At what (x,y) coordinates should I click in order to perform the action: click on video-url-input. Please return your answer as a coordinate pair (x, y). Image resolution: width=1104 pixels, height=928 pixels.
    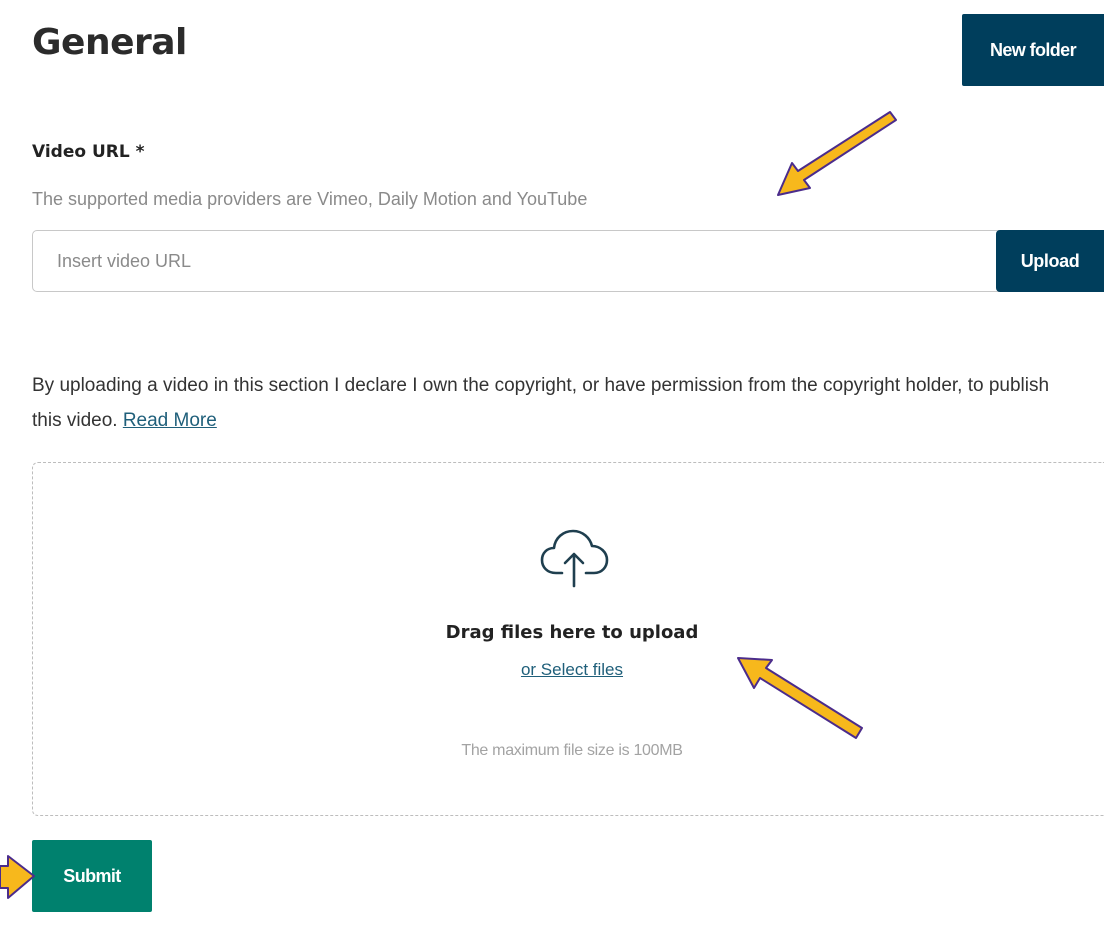
    Looking at the image, I should click on (513, 261).